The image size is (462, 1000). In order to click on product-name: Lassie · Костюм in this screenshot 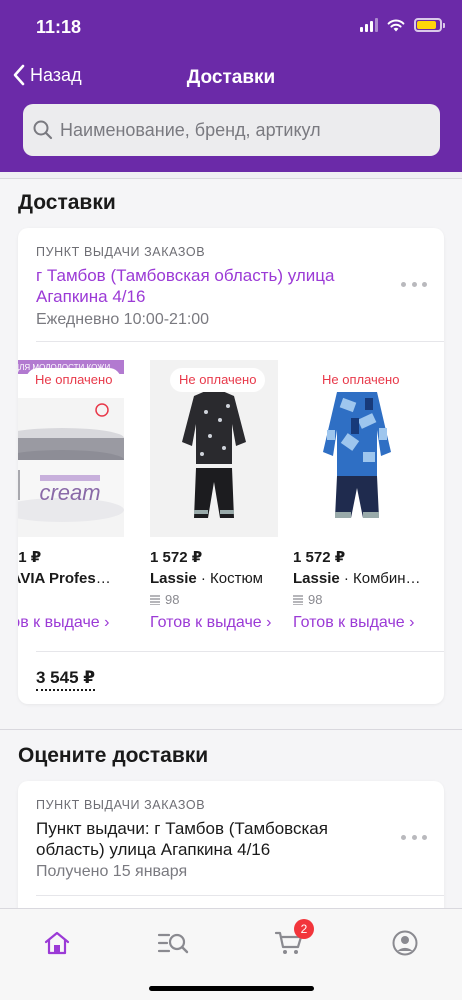, I will do `click(214, 578)`.